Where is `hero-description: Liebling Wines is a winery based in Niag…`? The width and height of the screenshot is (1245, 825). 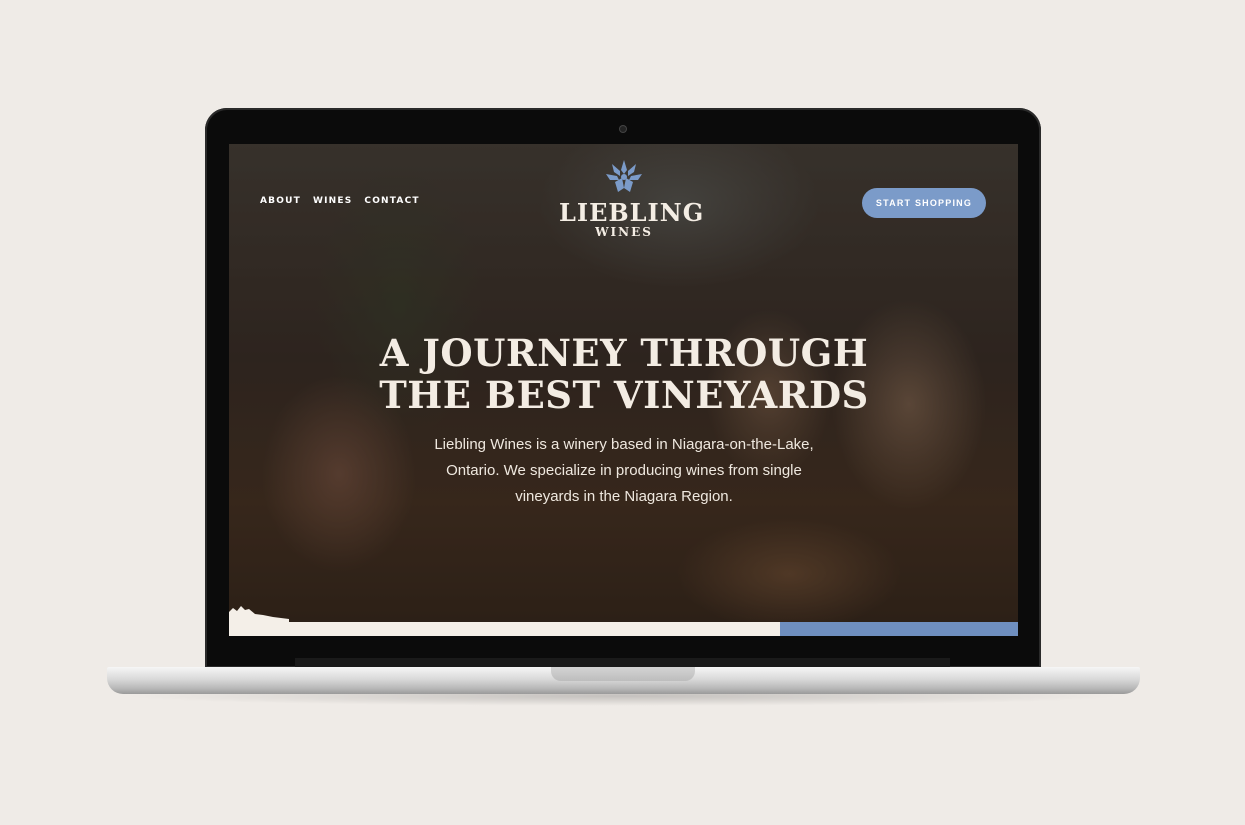 hero-description: Liebling Wines is a winery based in Niag… is located at coordinates (624, 470).